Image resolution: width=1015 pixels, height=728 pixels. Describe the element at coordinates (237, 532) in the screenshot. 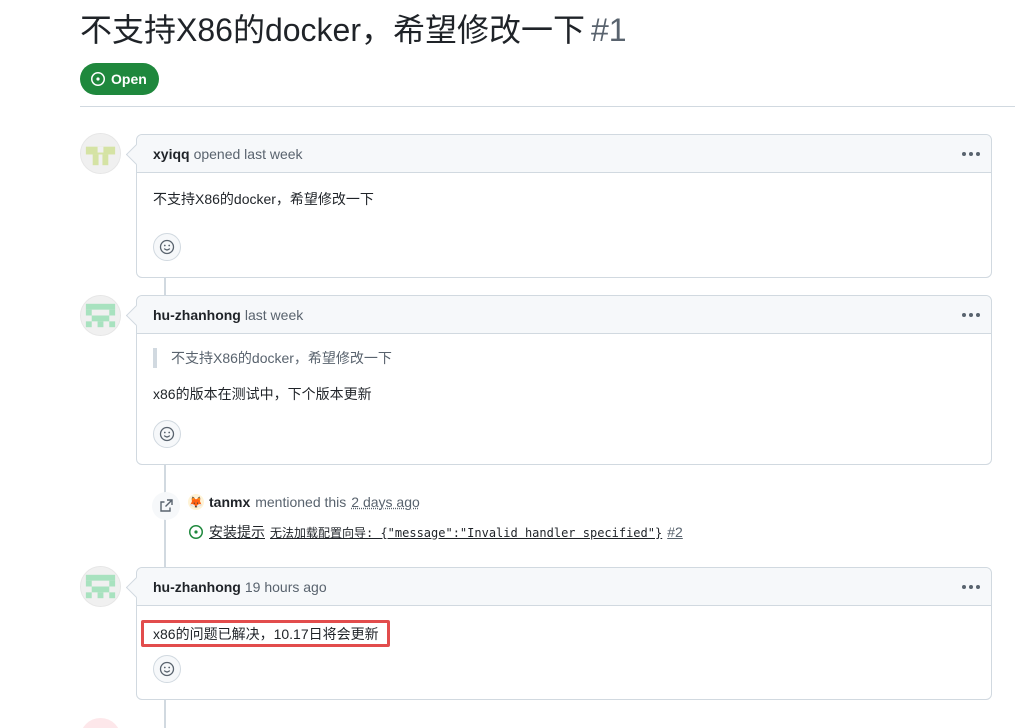

I see `referenced-issue-title: 安装提示` at that location.